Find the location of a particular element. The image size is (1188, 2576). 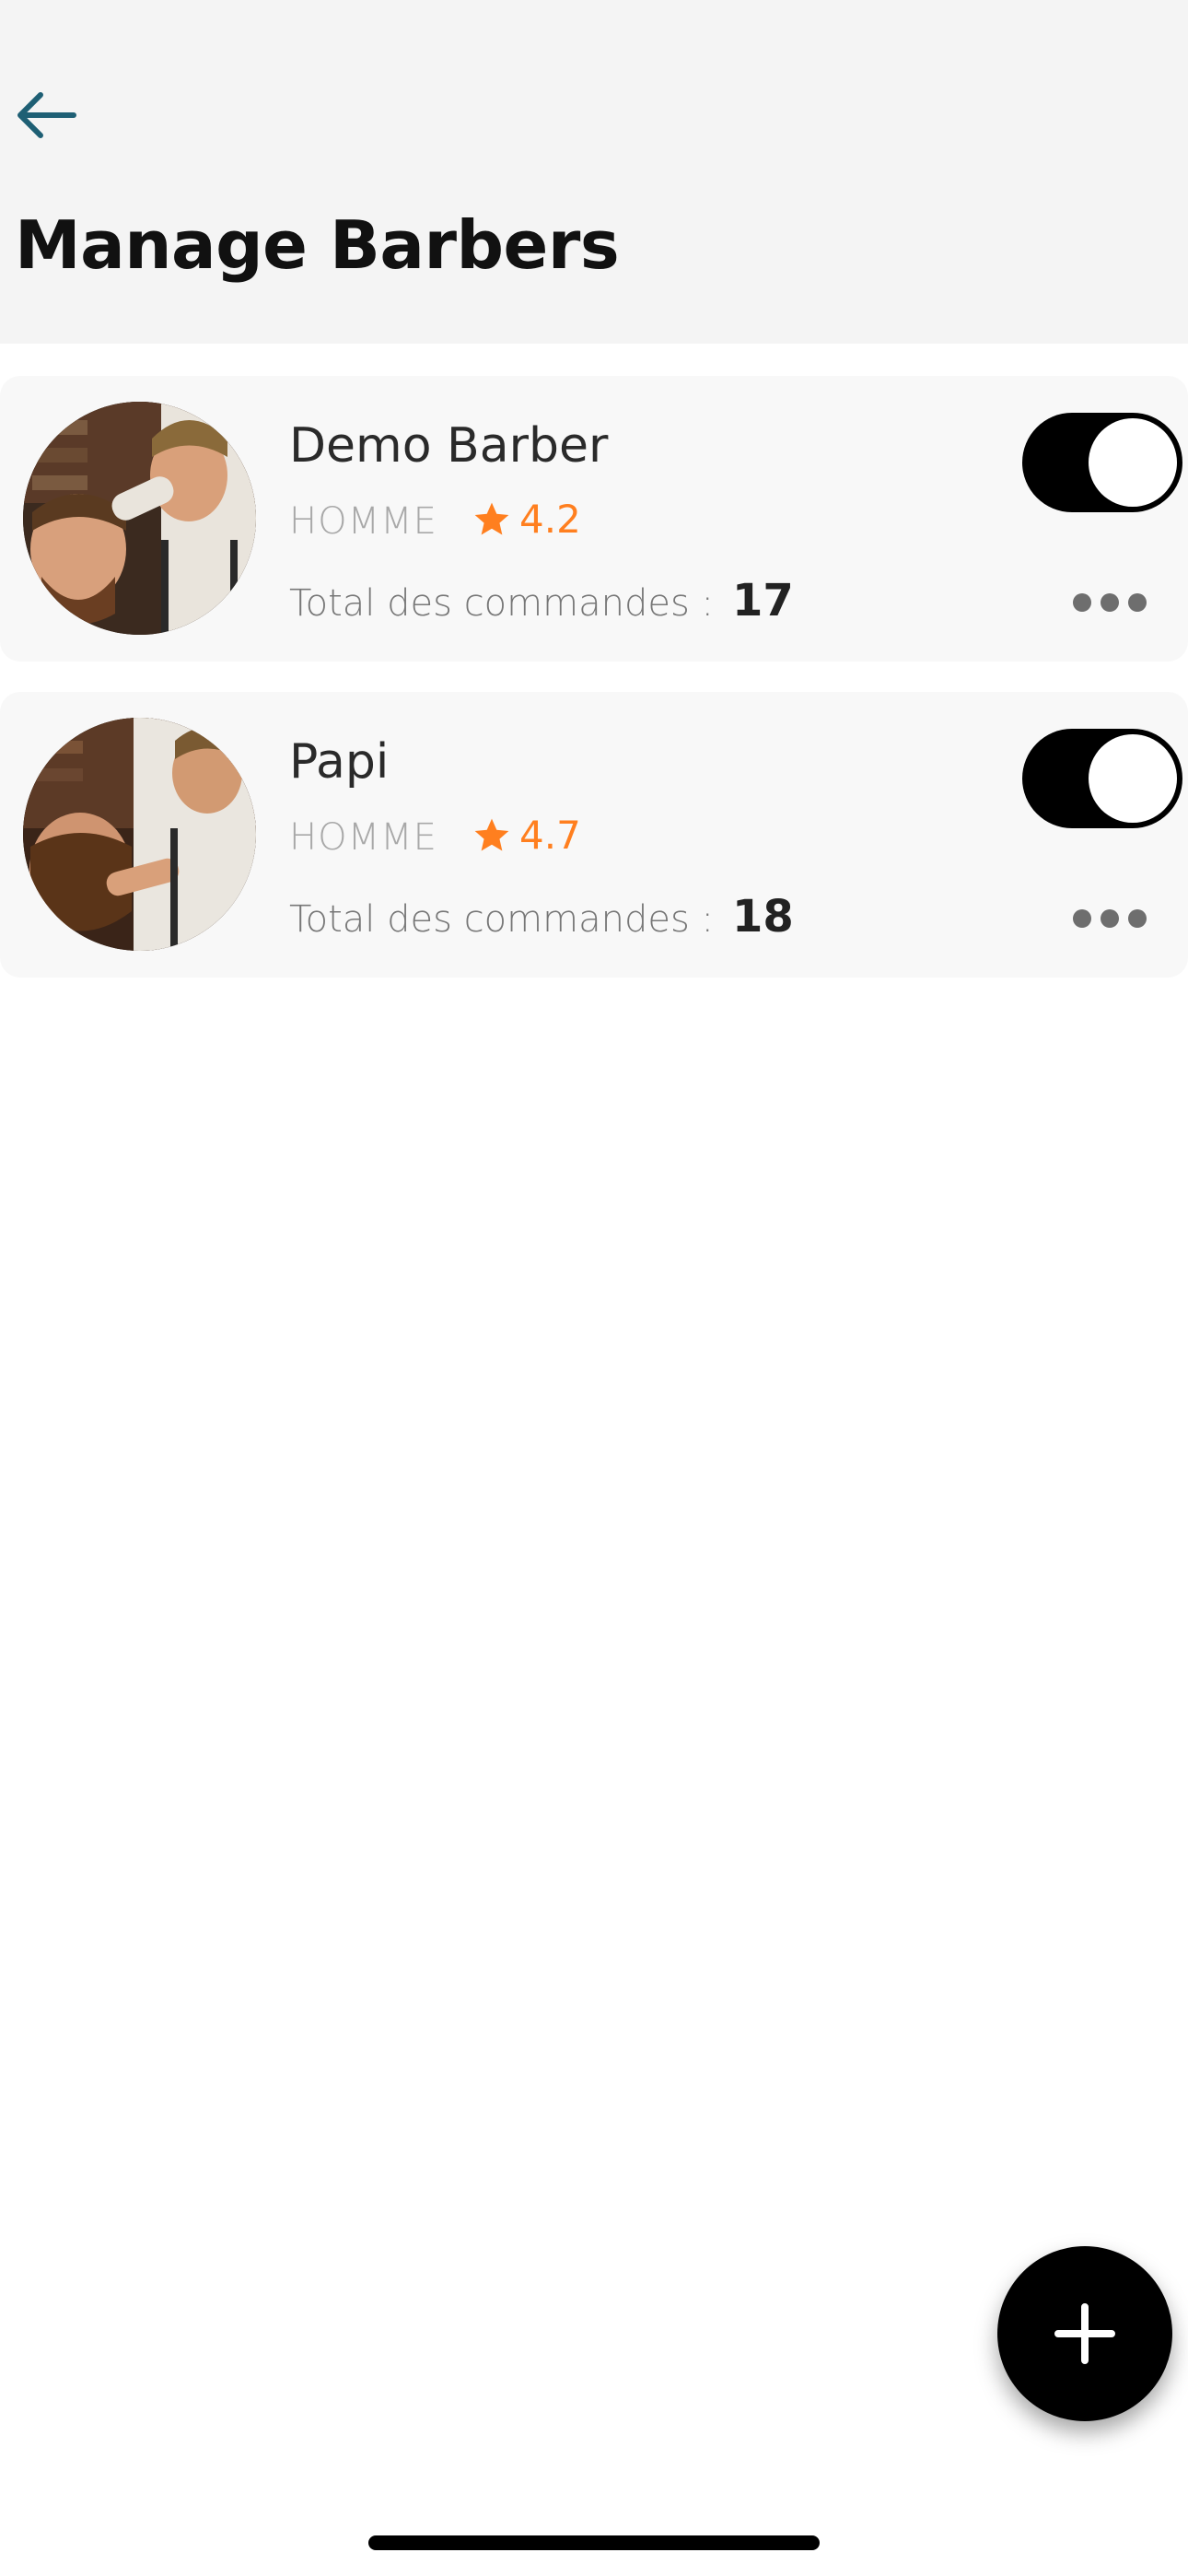

back-button is located at coordinates (45, 115).